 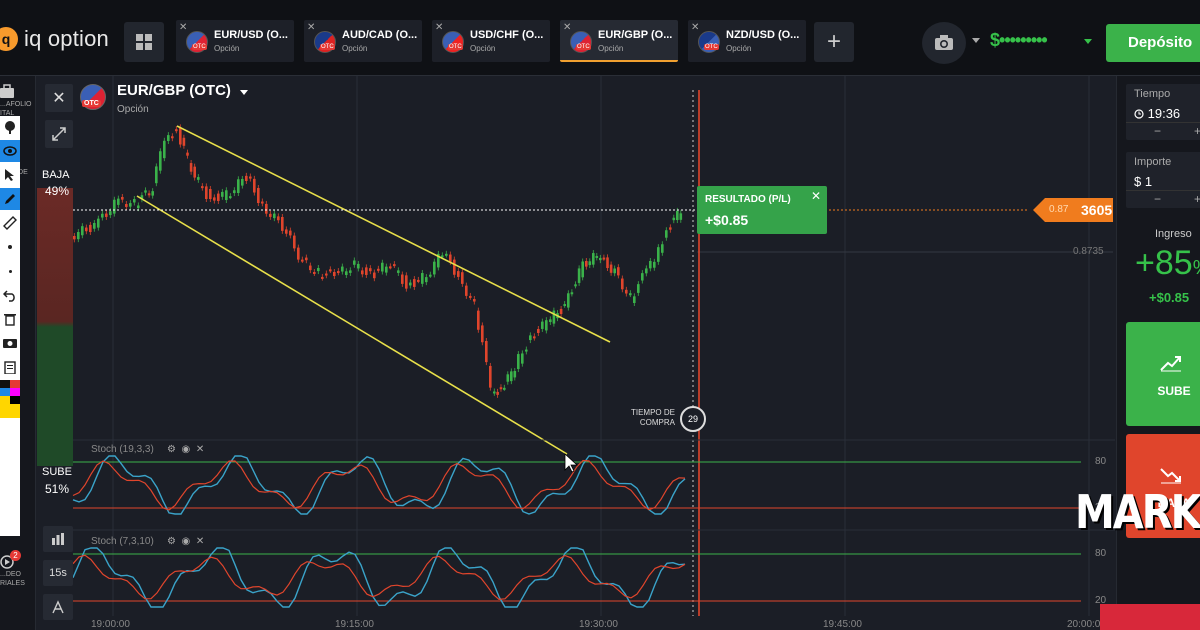 I want to click on ind1-label: Stoch (19,3,3), so click(x=122, y=449).